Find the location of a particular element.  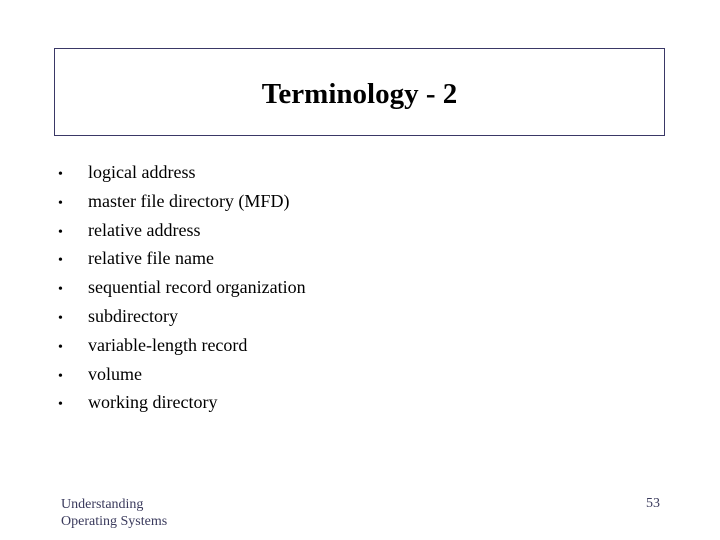

list-item: • sequential record organization is located at coordinates (182, 291).